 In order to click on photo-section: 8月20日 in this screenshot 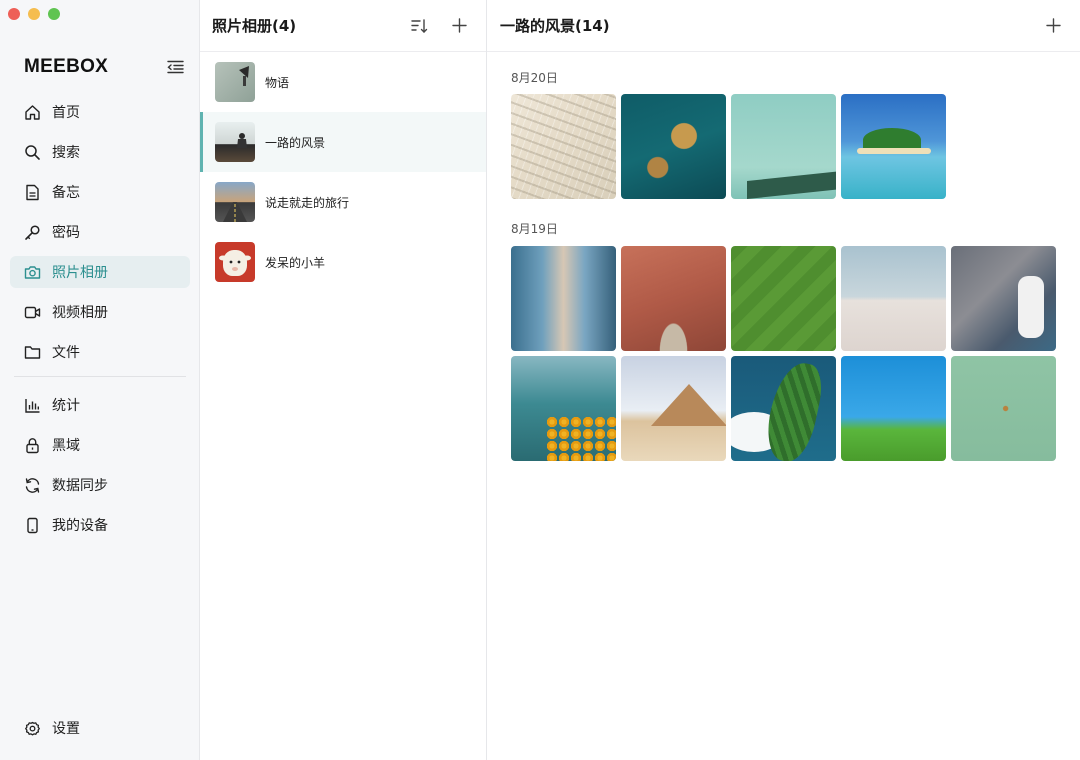, I will do `click(783, 125)`.